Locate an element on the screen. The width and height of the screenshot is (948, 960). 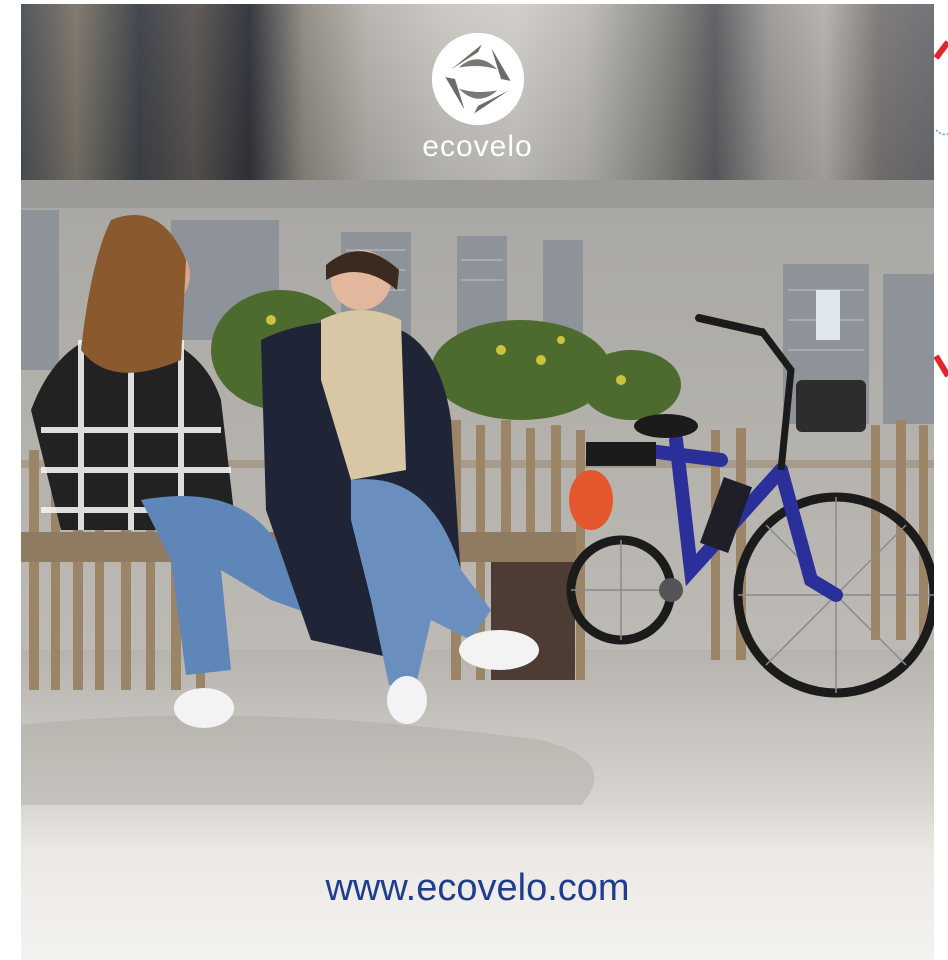
decorative-edge-marks is located at coordinates (941, 88).